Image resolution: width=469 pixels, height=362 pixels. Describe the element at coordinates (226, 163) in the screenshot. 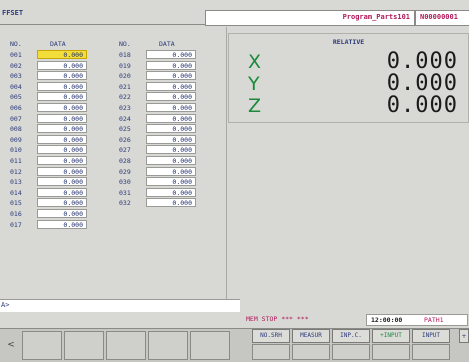

I see `panel-divider` at that location.